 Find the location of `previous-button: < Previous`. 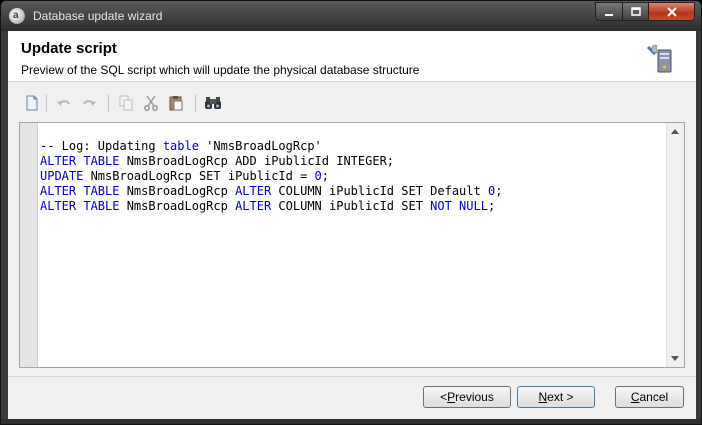

previous-button: < Previous is located at coordinates (467, 397).